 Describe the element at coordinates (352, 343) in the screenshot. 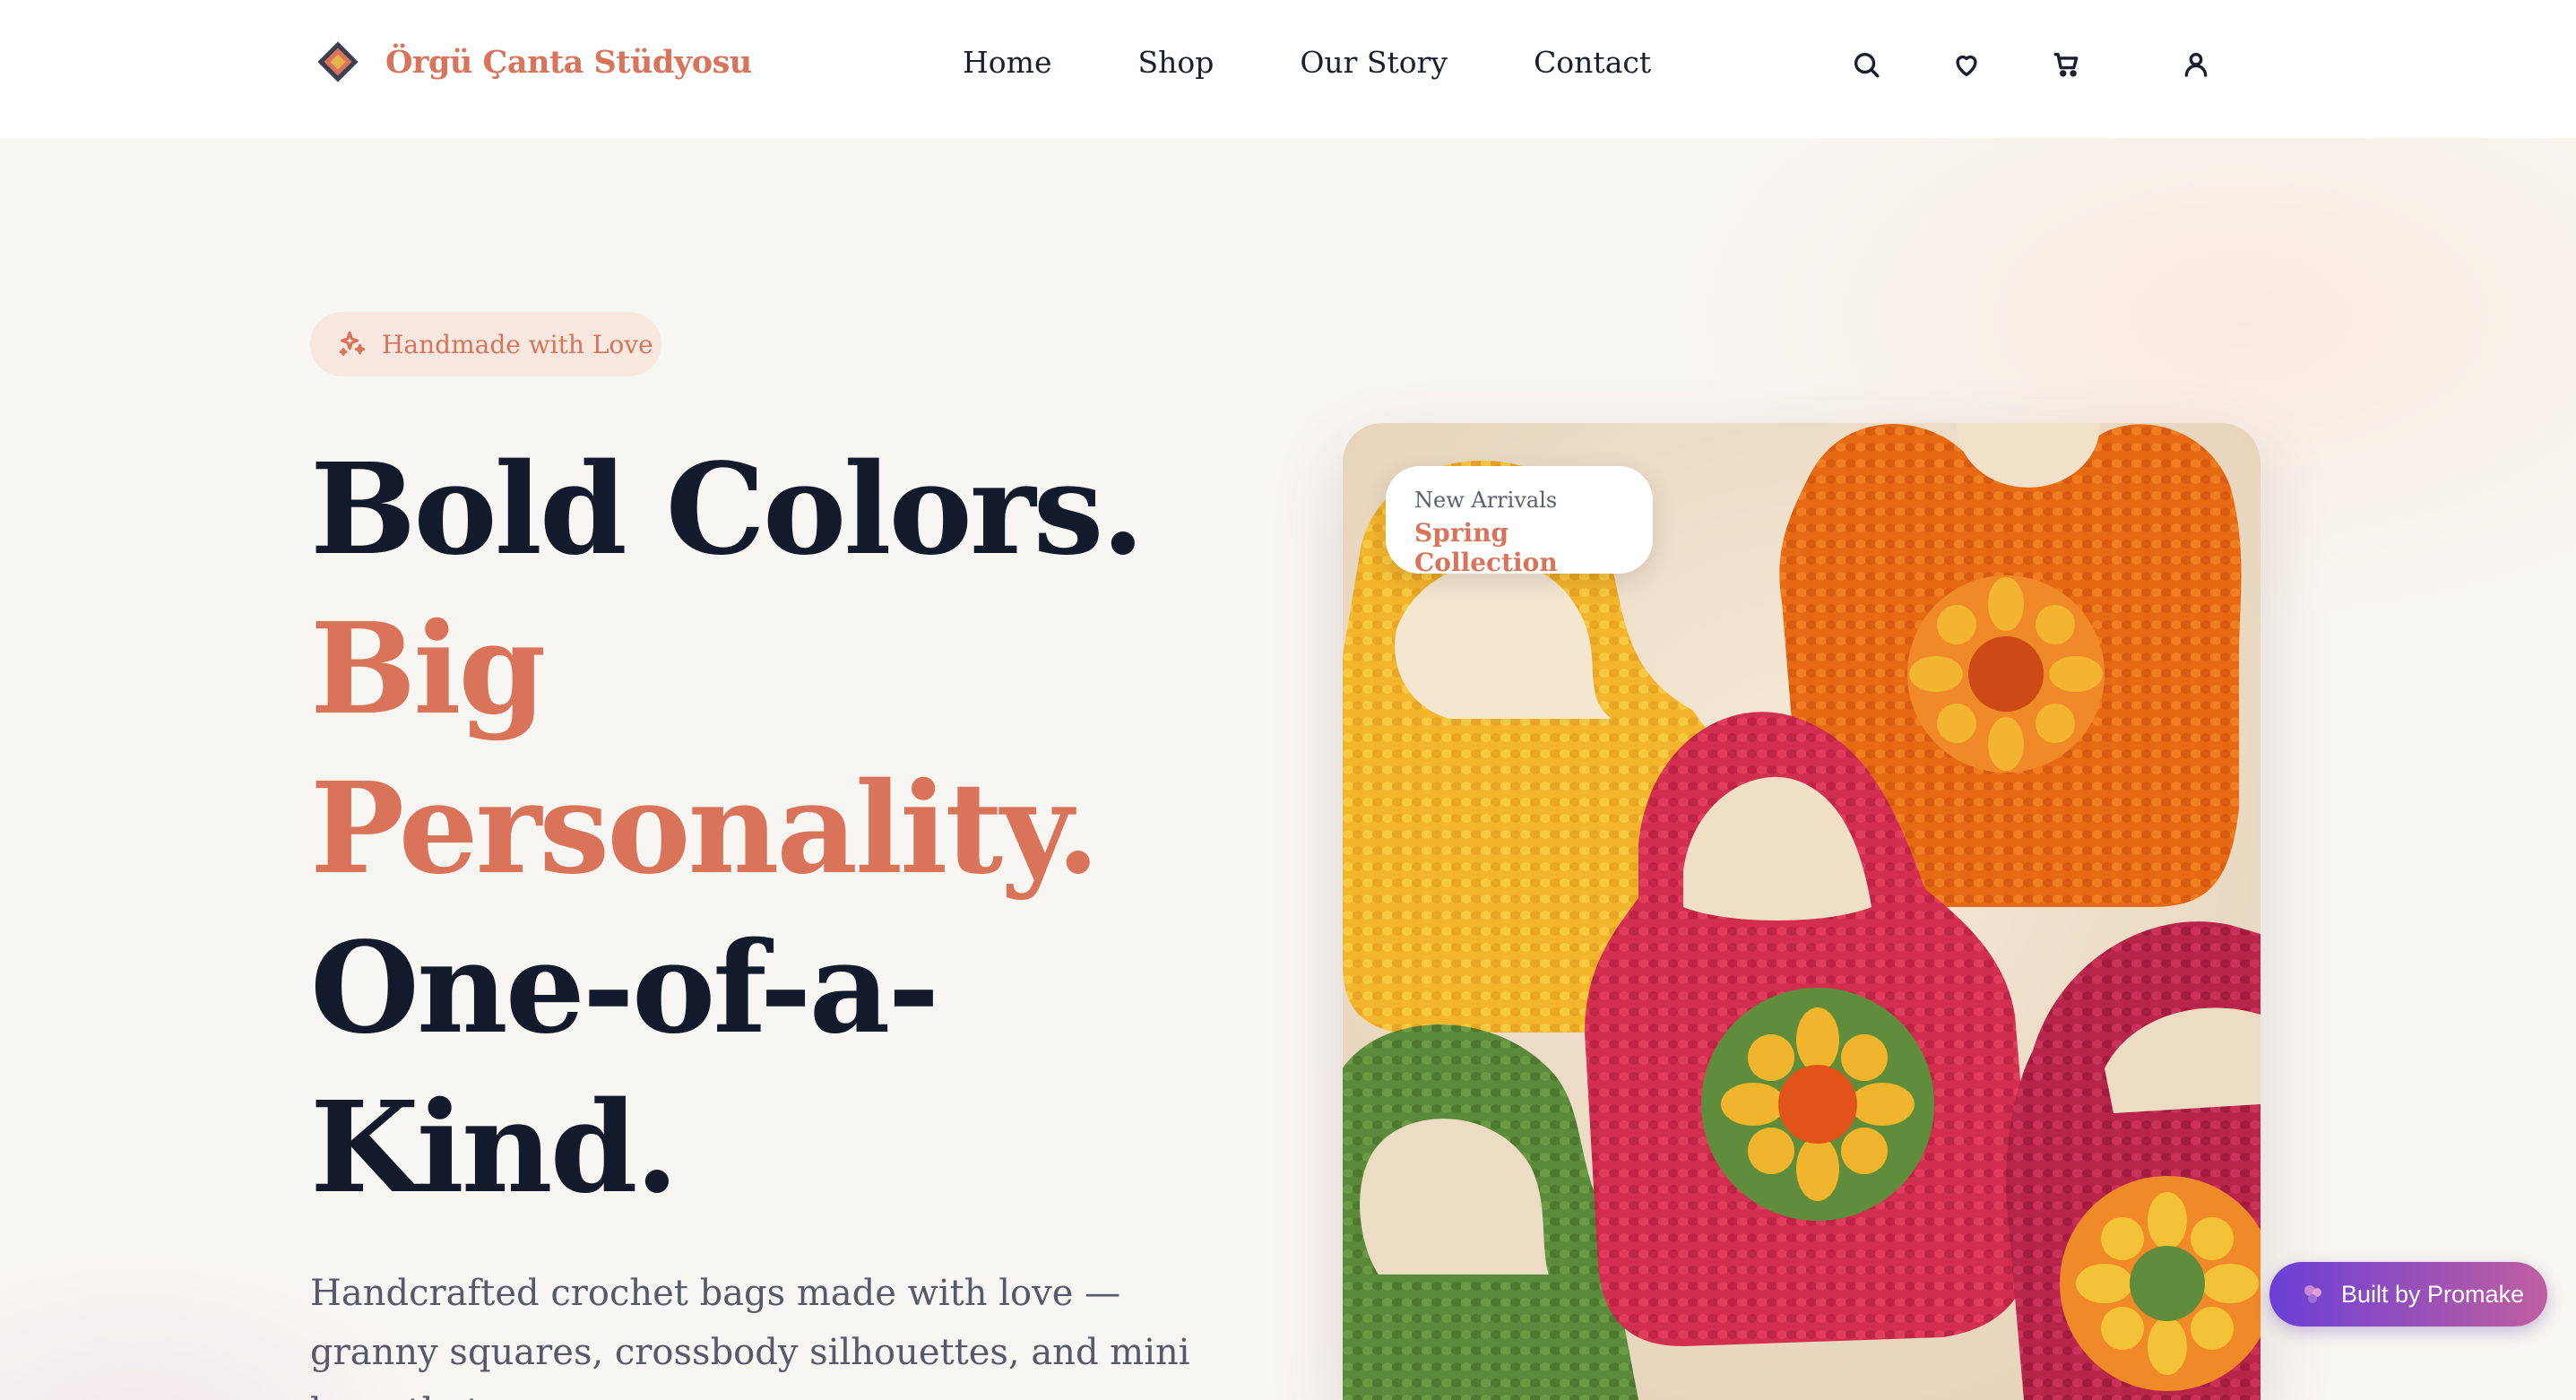

I see `sparkle-icon` at that location.